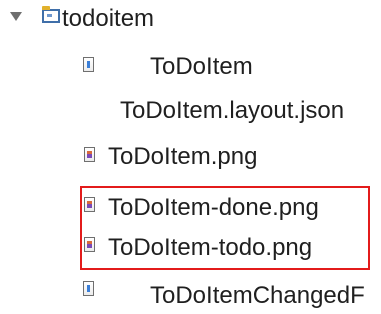 This screenshot has height=314, width=381. Describe the element at coordinates (201, 66) in the screenshot. I see `tree-item-label: ToDoItem` at that location.